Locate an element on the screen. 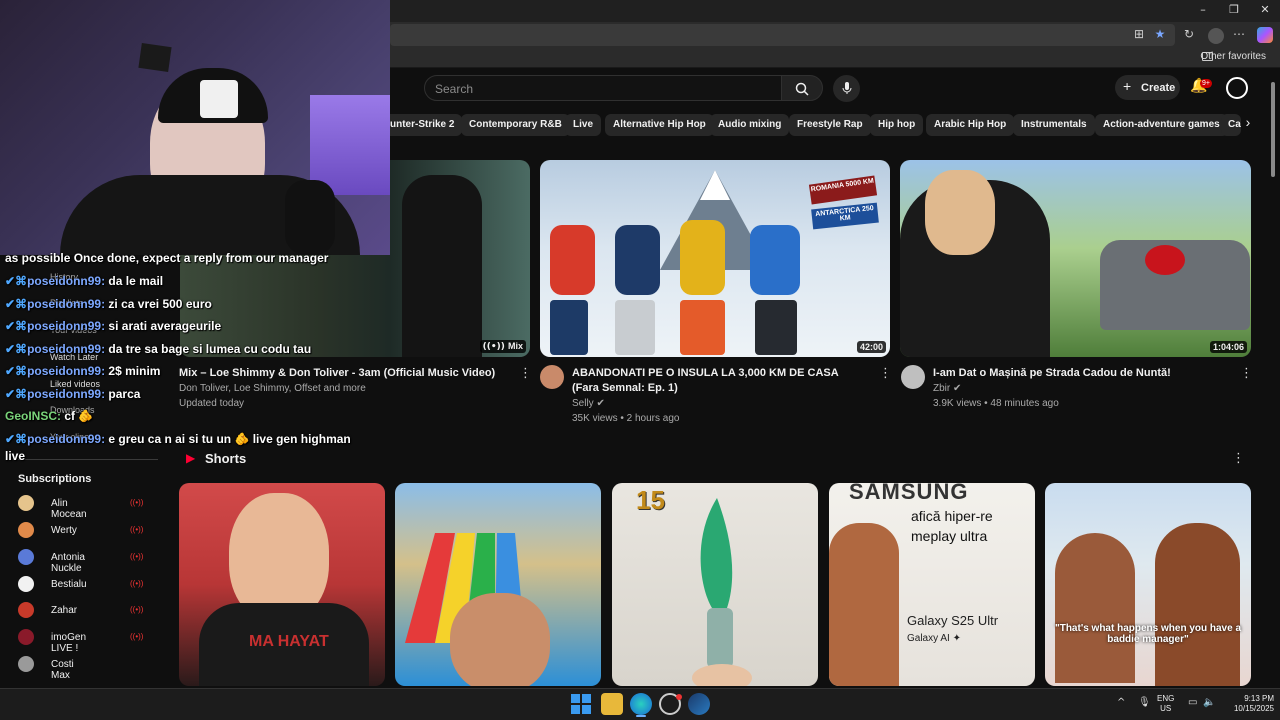  copilot-icon is located at coordinates (1265, 35).